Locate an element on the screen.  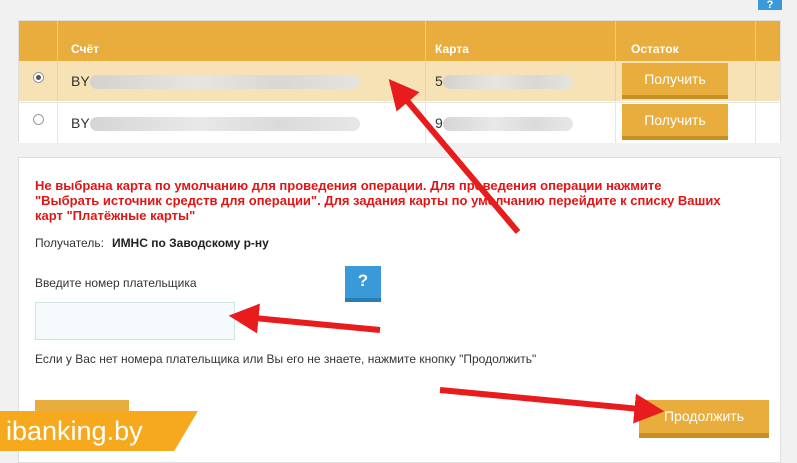
card-number: 9 is located at coordinates (504, 123).